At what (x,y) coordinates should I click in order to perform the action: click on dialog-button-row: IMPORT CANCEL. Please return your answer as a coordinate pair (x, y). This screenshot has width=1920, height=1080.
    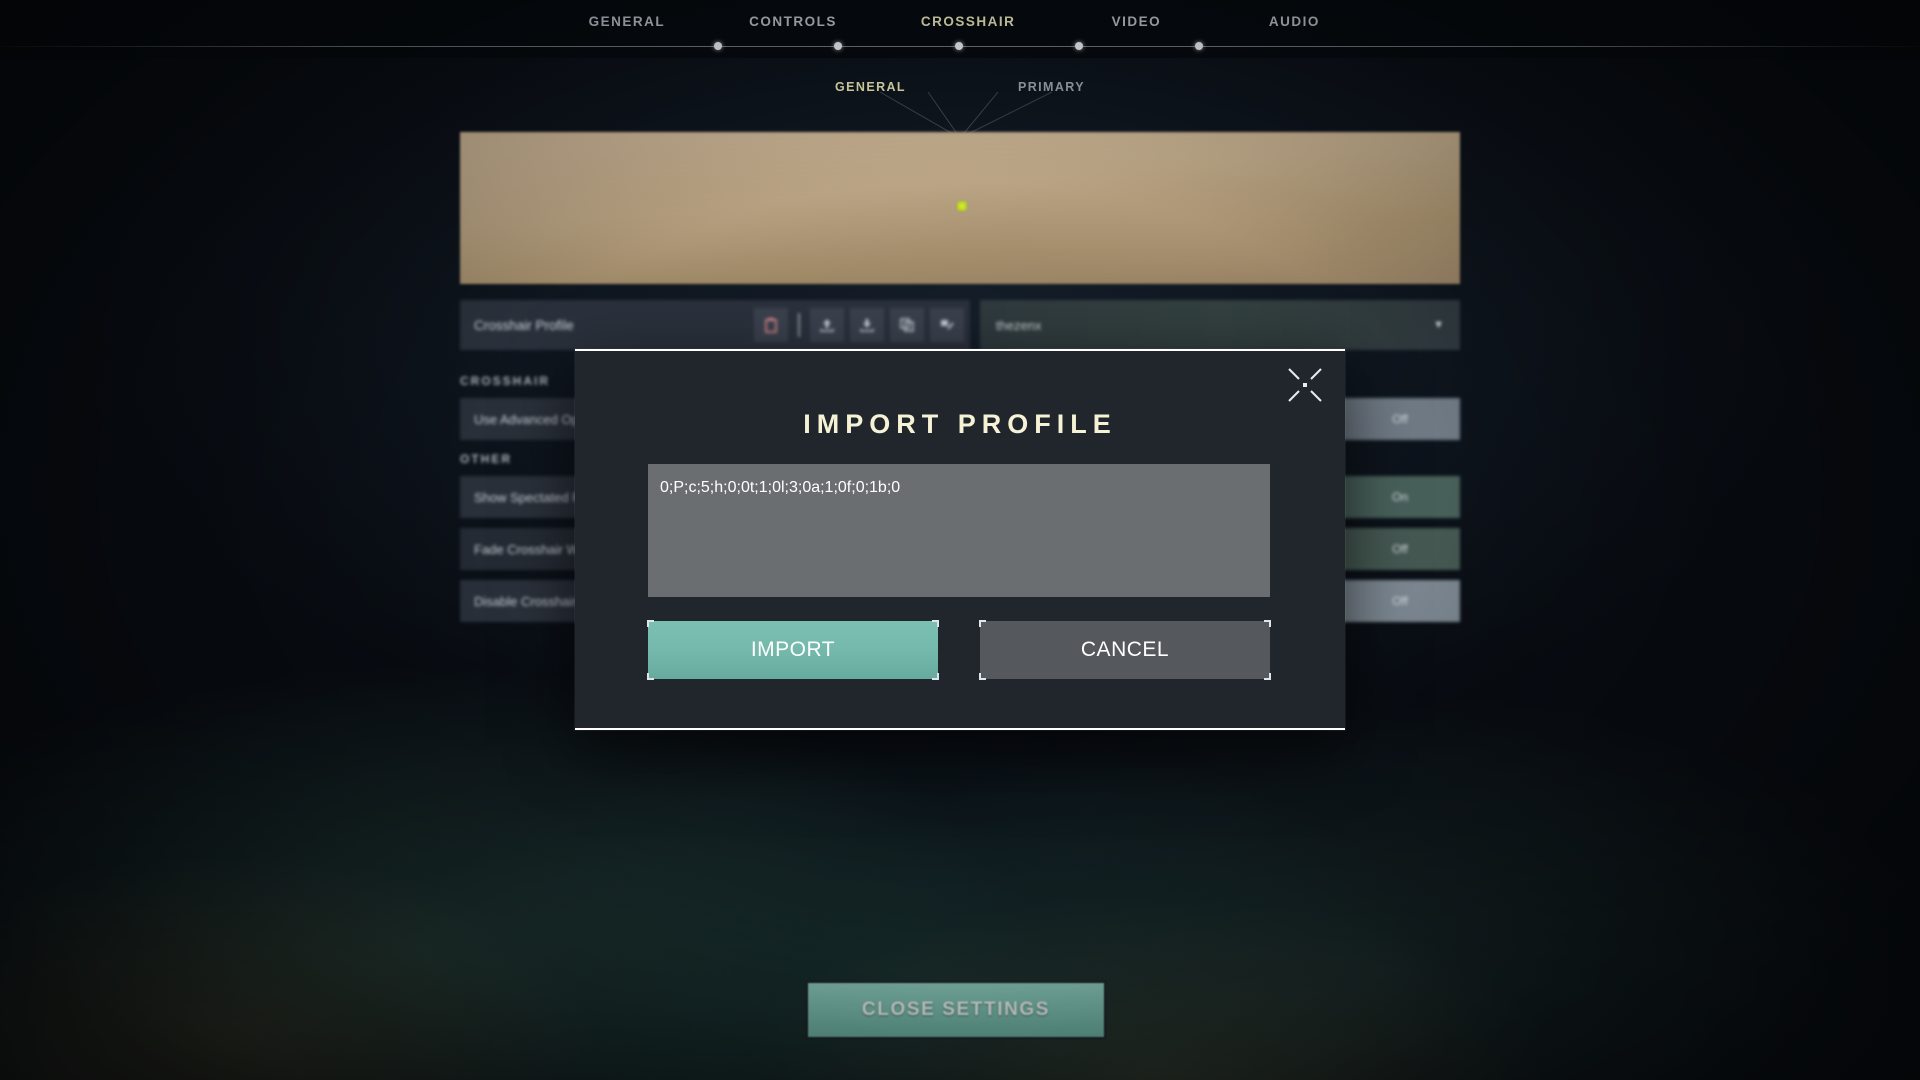
    Looking at the image, I should click on (959, 650).